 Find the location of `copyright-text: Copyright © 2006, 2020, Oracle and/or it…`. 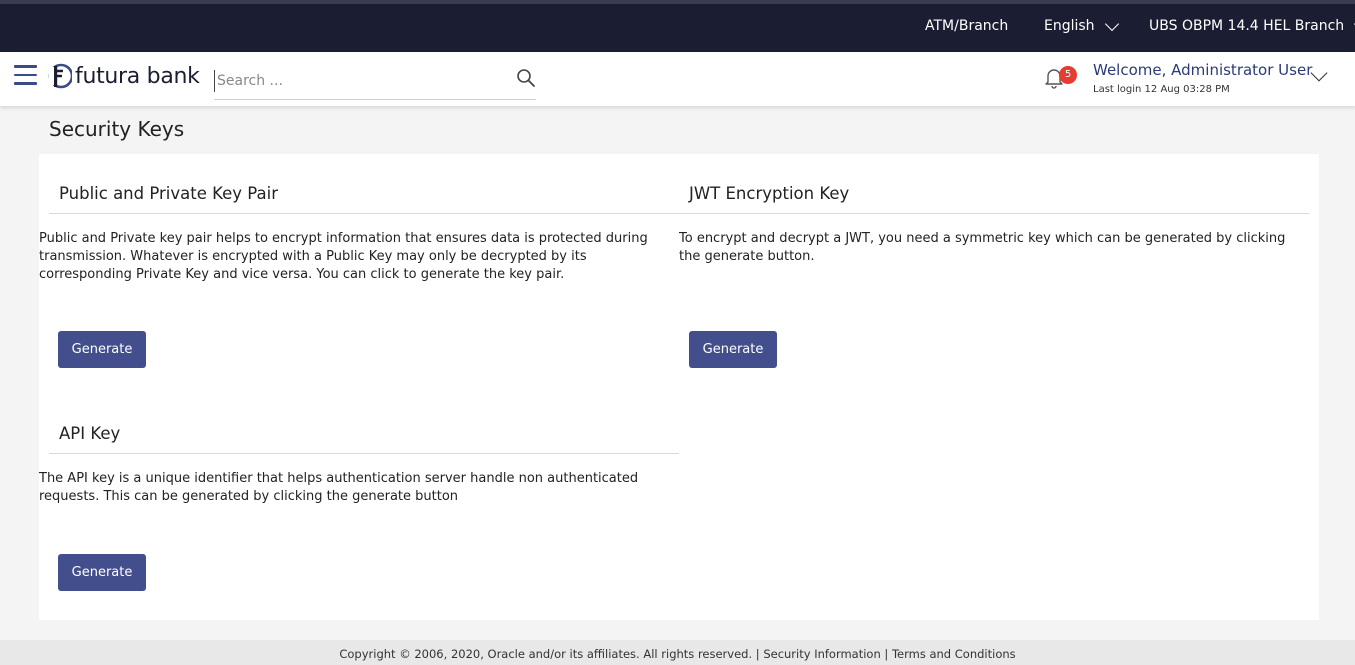

copyright-text: Copyright © 2006, 2020, Oracle and/or it… is located at coordinates (546, 654).